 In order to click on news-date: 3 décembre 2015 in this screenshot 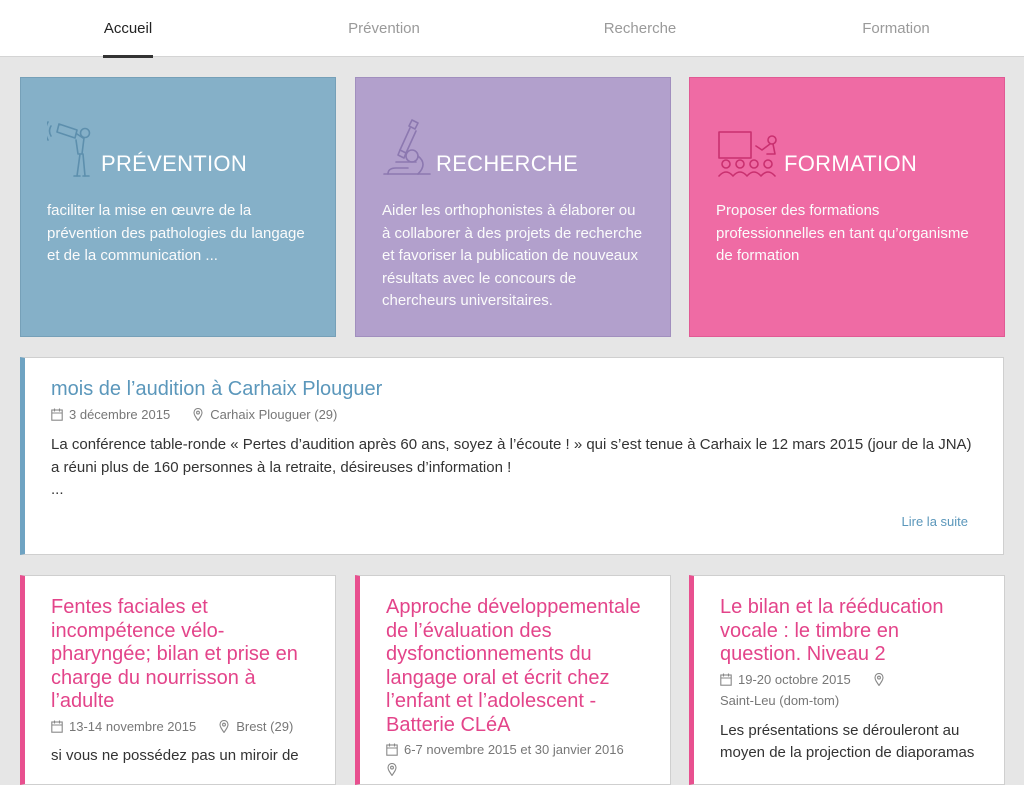, I will do `click(120, 414)`.